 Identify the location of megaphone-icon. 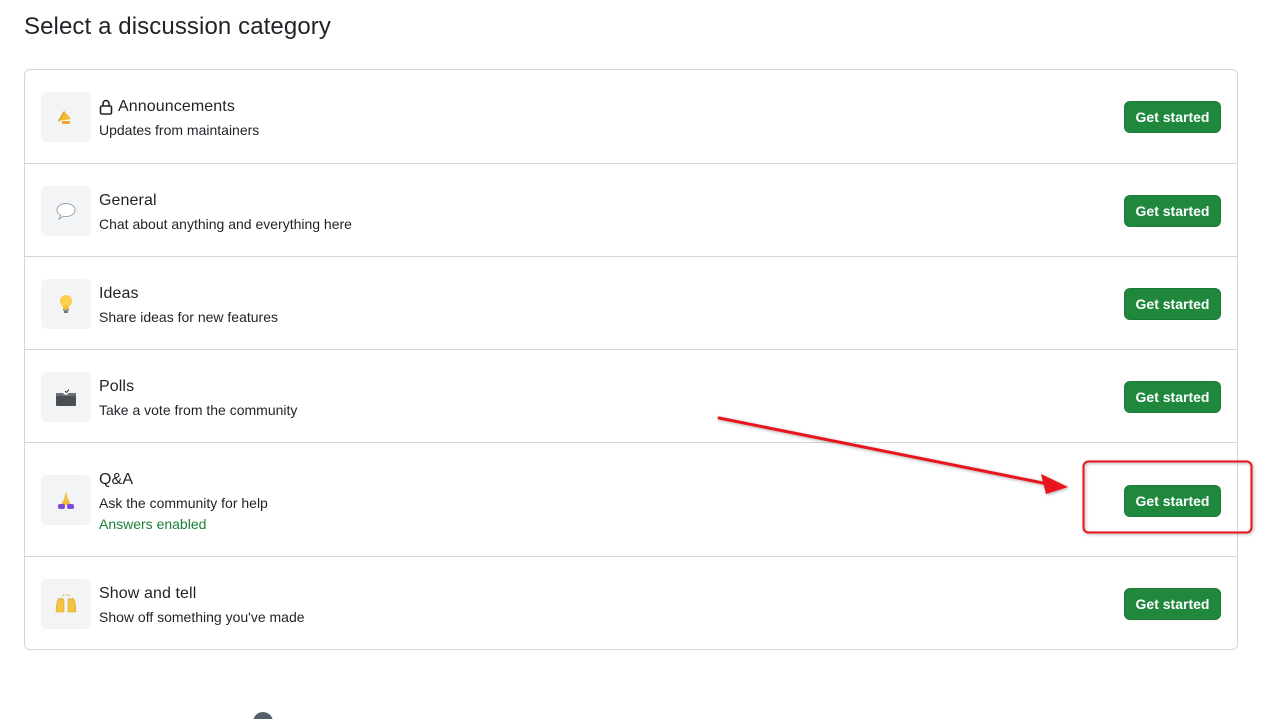
(66, 117).